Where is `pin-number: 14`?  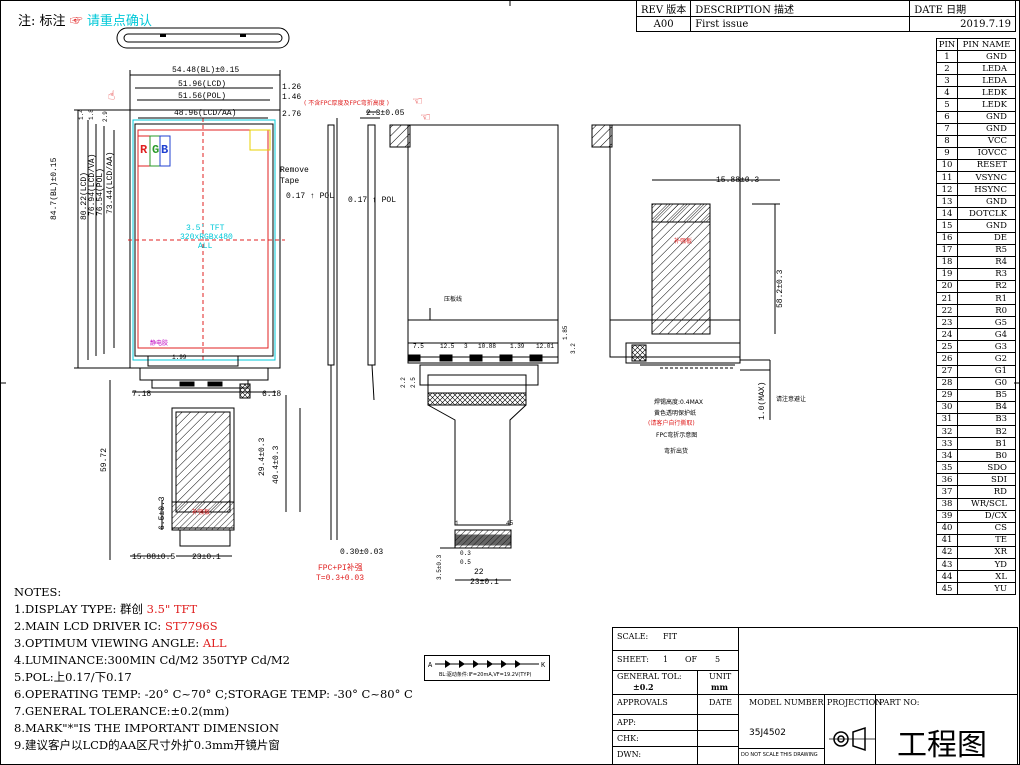
pin-number: 14 is located at coordinates (947, 214).